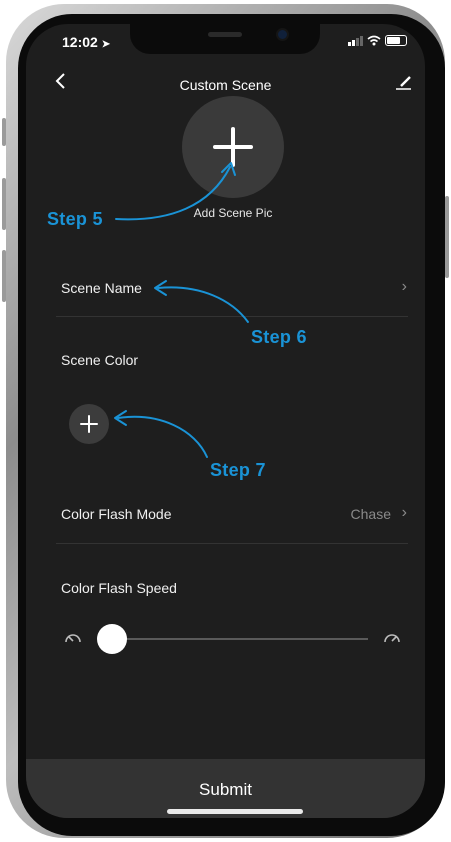 This screenshot has width=451, height=842. Describe the element at coordinates (162, 436) in the screenshot. I see `step7-arrow` at that location.